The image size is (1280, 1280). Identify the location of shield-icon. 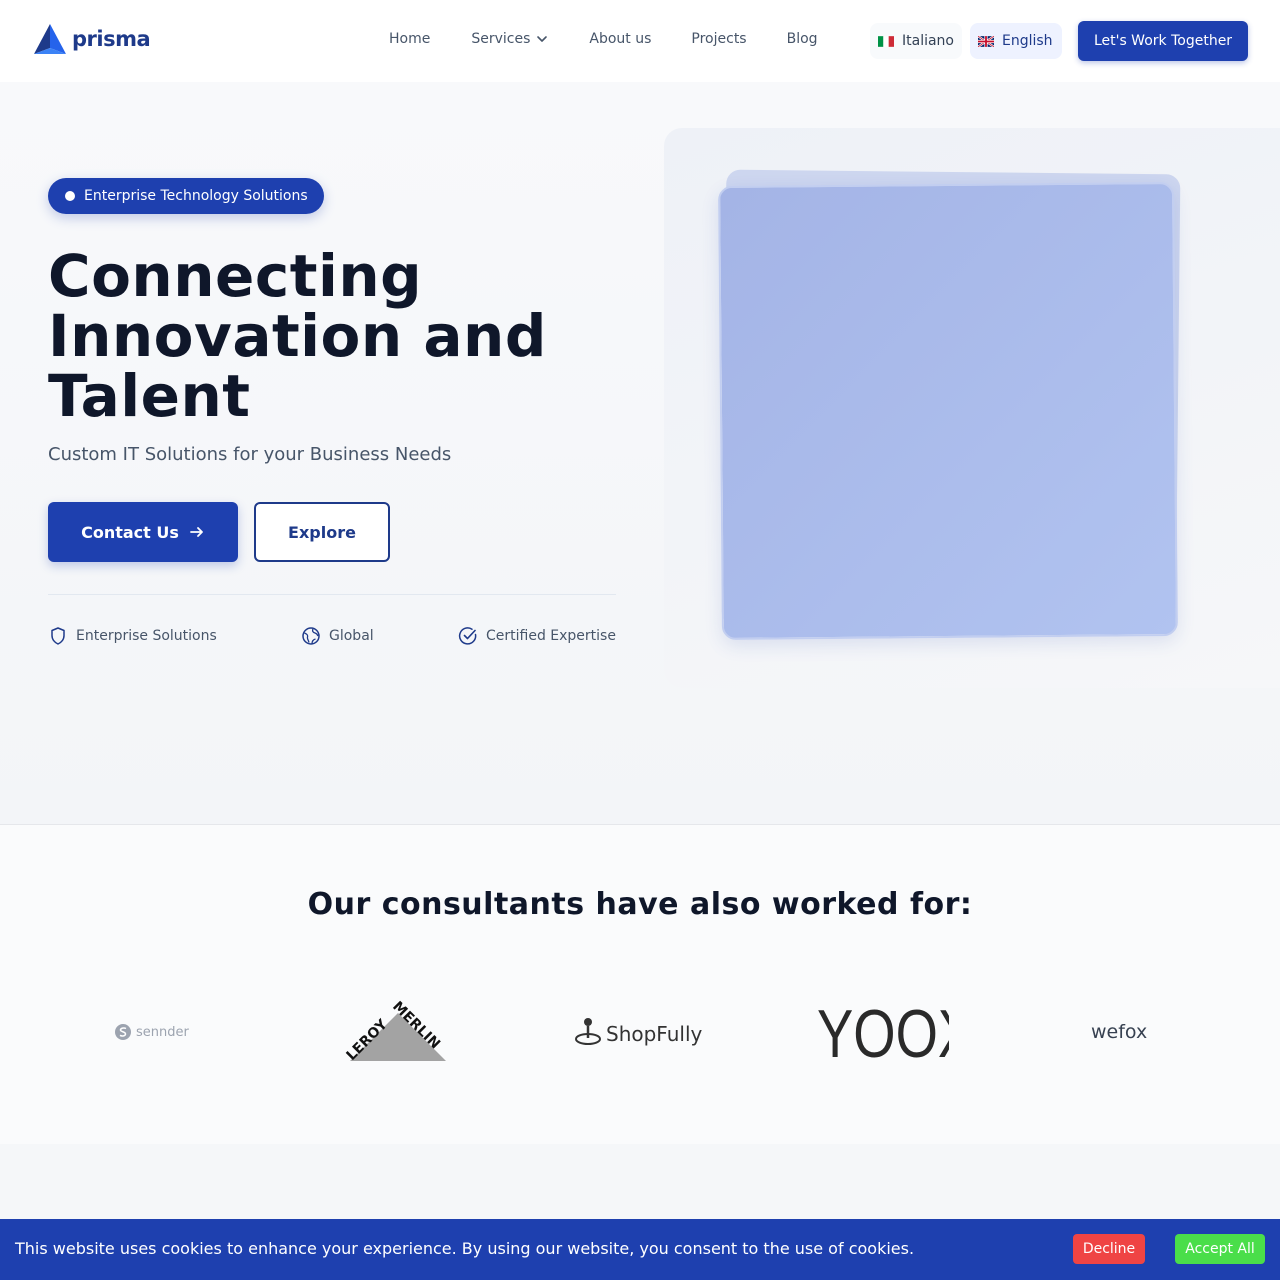
(58, 636).